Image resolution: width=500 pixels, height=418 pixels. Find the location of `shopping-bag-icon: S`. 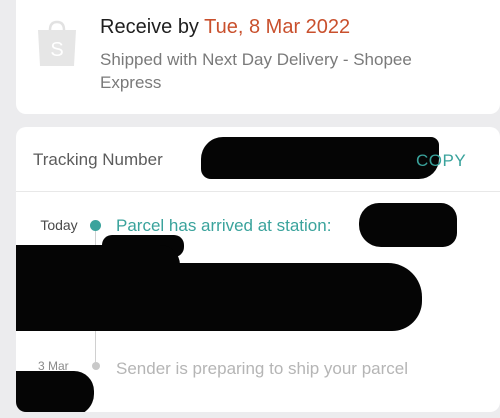

shopping-bag-icon: S is located at coordinates (57, 43).